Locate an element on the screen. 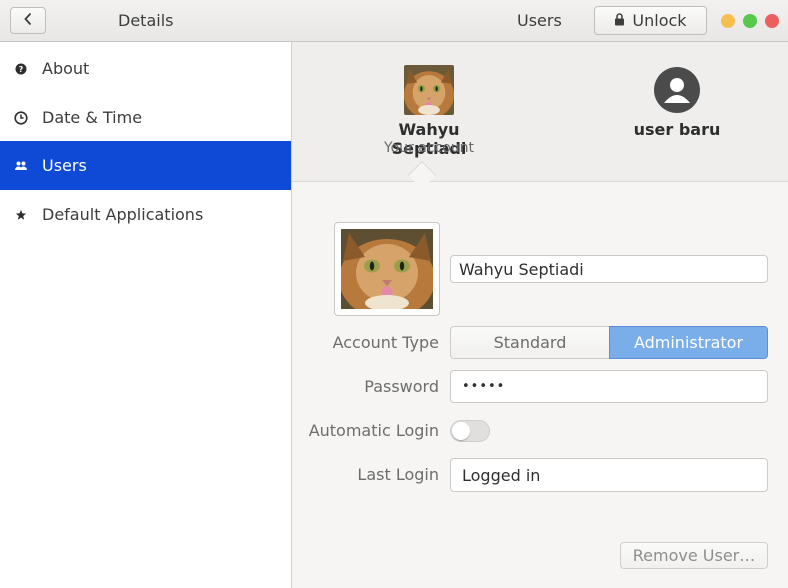 The width and height of the screenshot is (788, 588). back-button is located at coordinates (28, 20).